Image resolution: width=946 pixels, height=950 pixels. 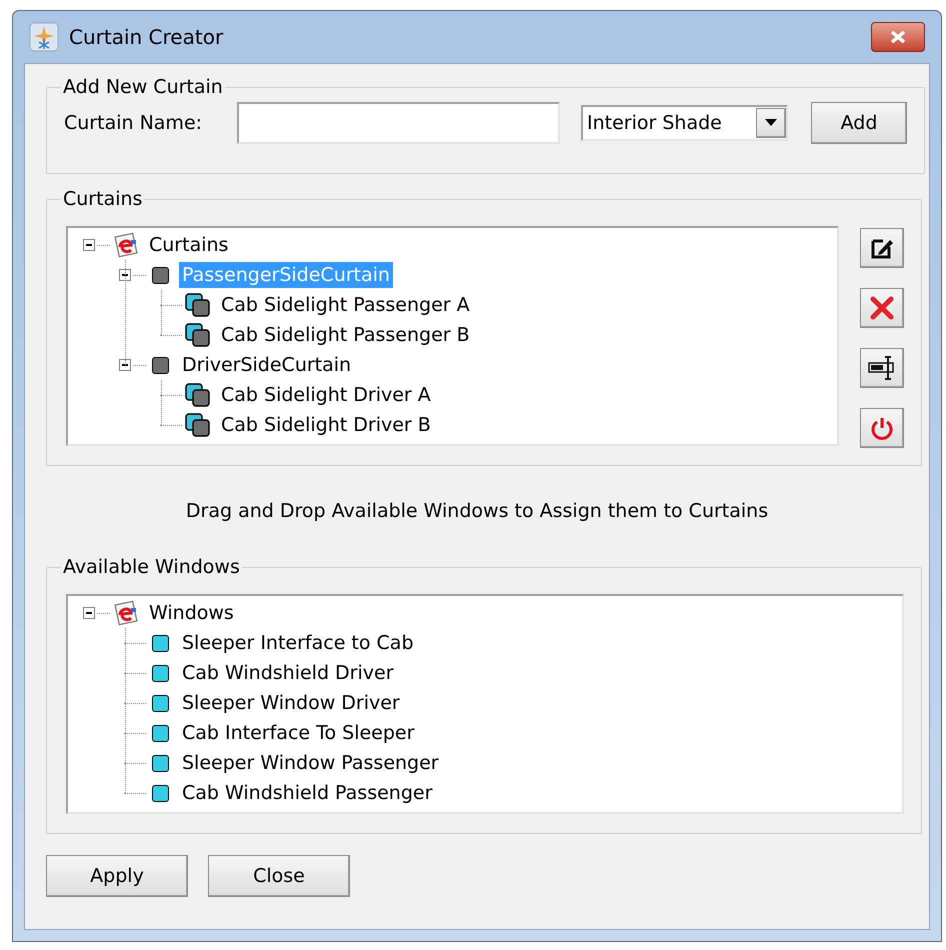 I want to click on tree-item: Windows, so click(x=191, y=613).